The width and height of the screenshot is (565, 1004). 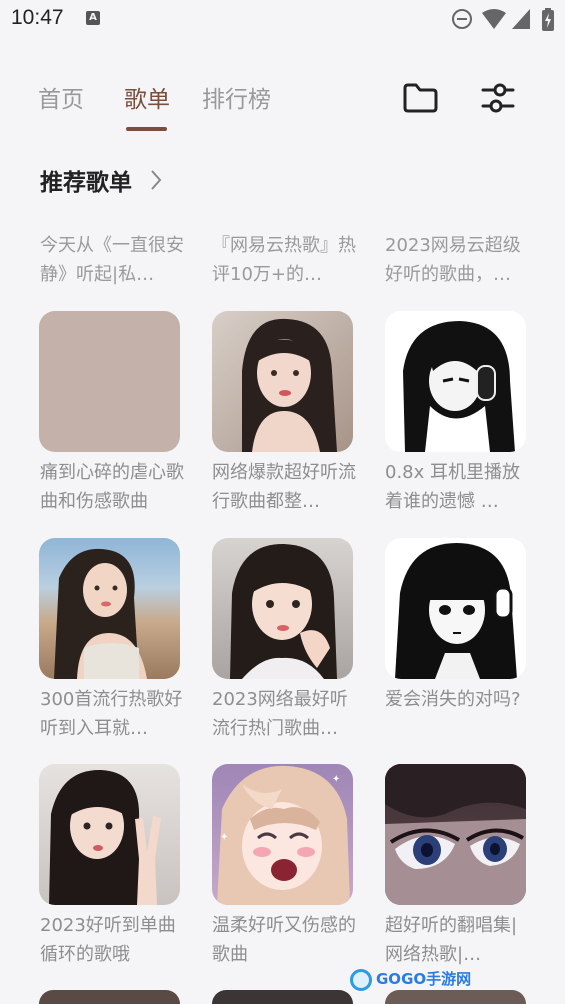 I want to click on tab-home: 首页, so click(x=61, y=97).